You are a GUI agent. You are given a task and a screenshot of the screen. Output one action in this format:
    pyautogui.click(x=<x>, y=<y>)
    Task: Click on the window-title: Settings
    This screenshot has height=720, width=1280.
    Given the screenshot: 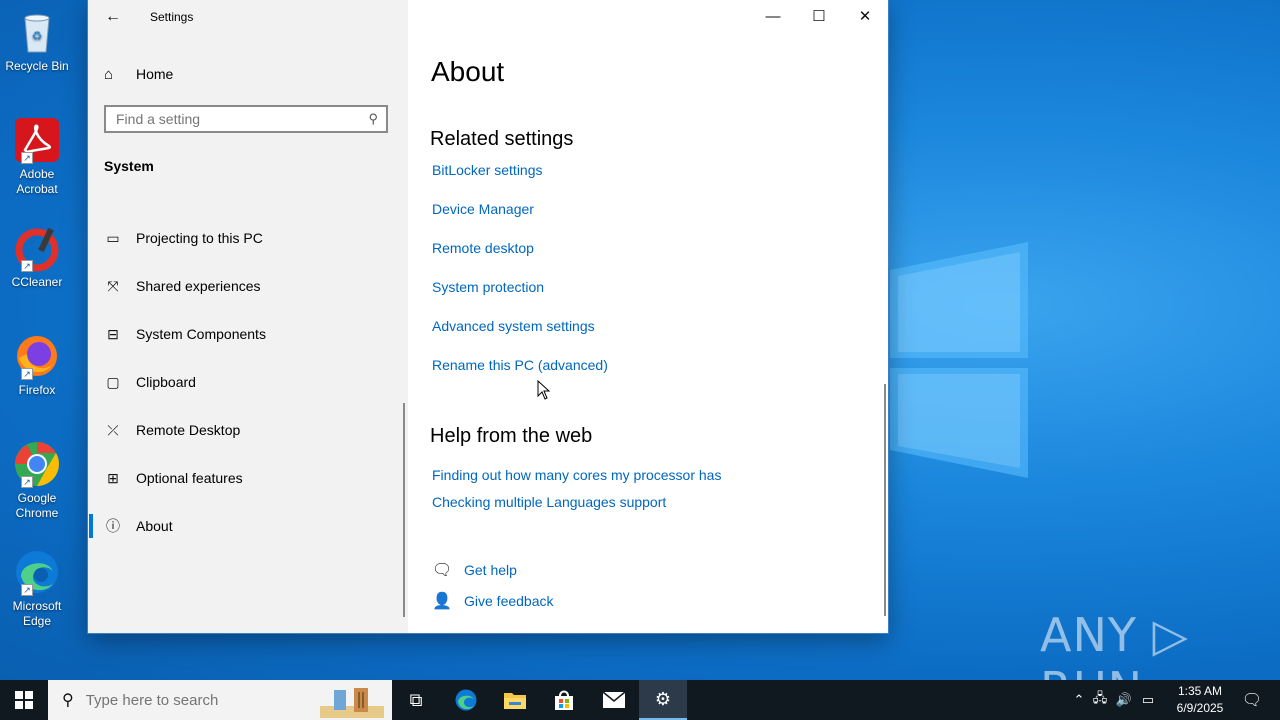 What is the action you would take?
    pyautogui.click(x=172, y=17)
    